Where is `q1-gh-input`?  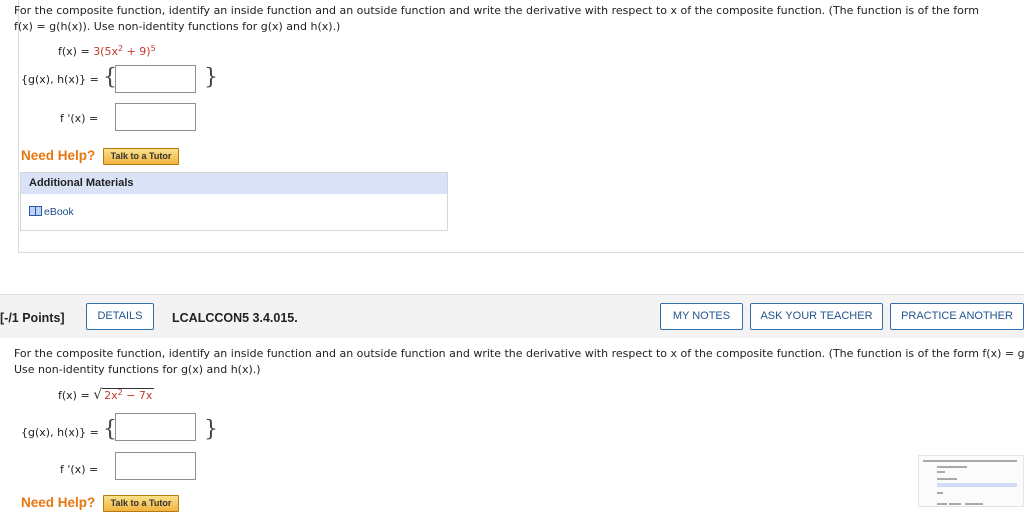
q1-gh-input is located at coordinates (155, 79).